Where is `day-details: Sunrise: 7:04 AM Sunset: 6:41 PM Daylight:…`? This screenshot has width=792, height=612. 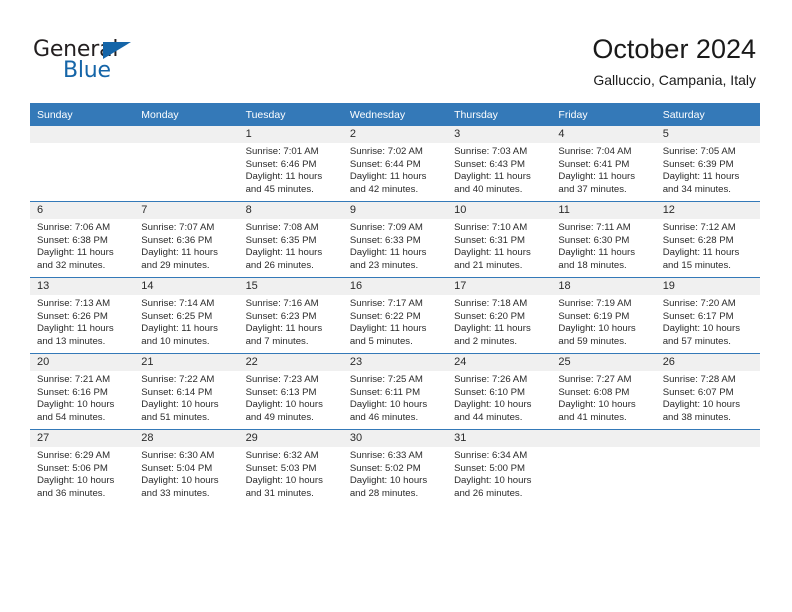 day-details: Sunrise: 7:04 AM Sunset: 6:41 PM Daylight:… is located at coordinates (603, 169).